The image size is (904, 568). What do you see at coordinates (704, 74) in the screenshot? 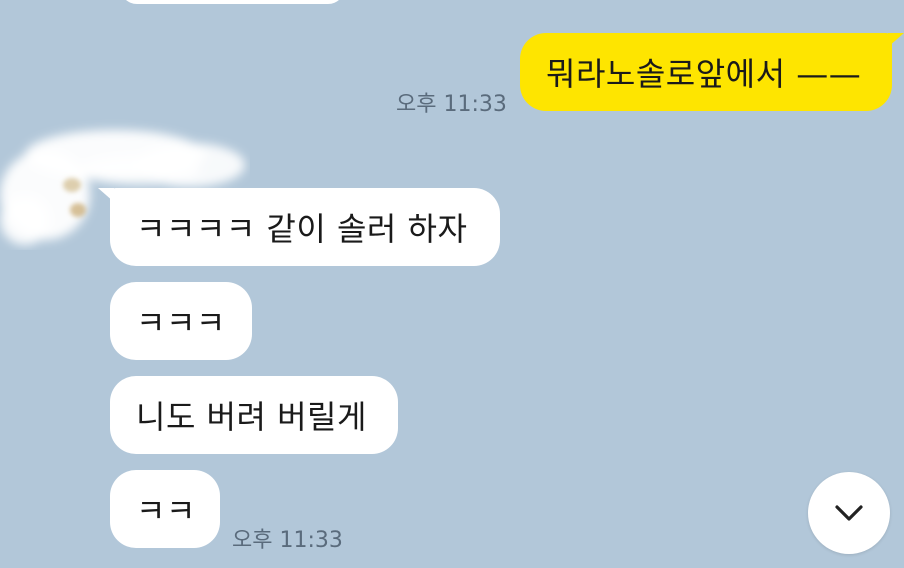
I see `message-text: 뭐라노솔로앞에서 ——` at bounding box center [704, 74].